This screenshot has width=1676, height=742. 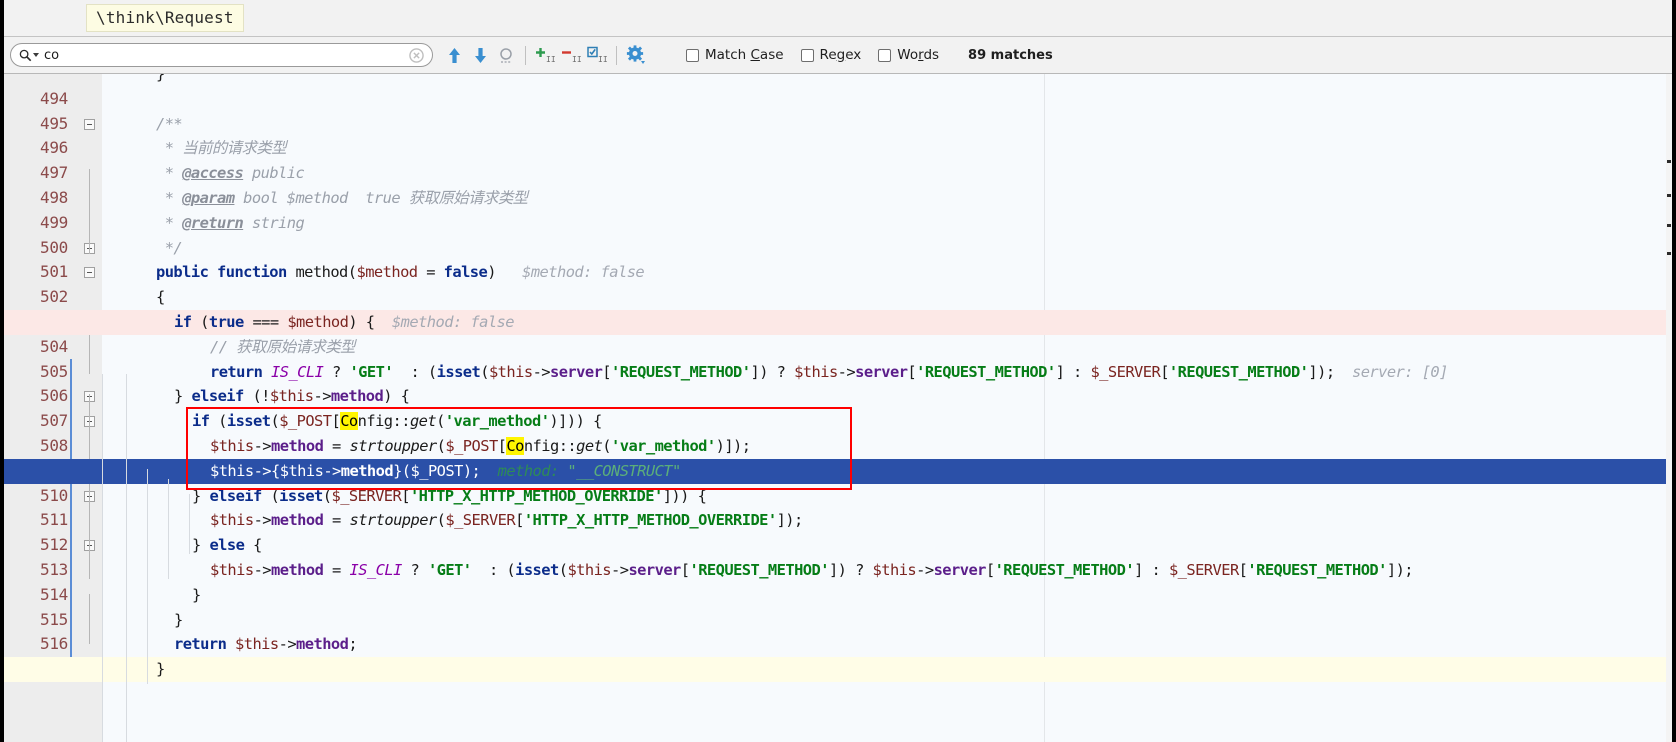 I want to click on editor-tab-think-request: \think\Request, so click(x=165, y=18).